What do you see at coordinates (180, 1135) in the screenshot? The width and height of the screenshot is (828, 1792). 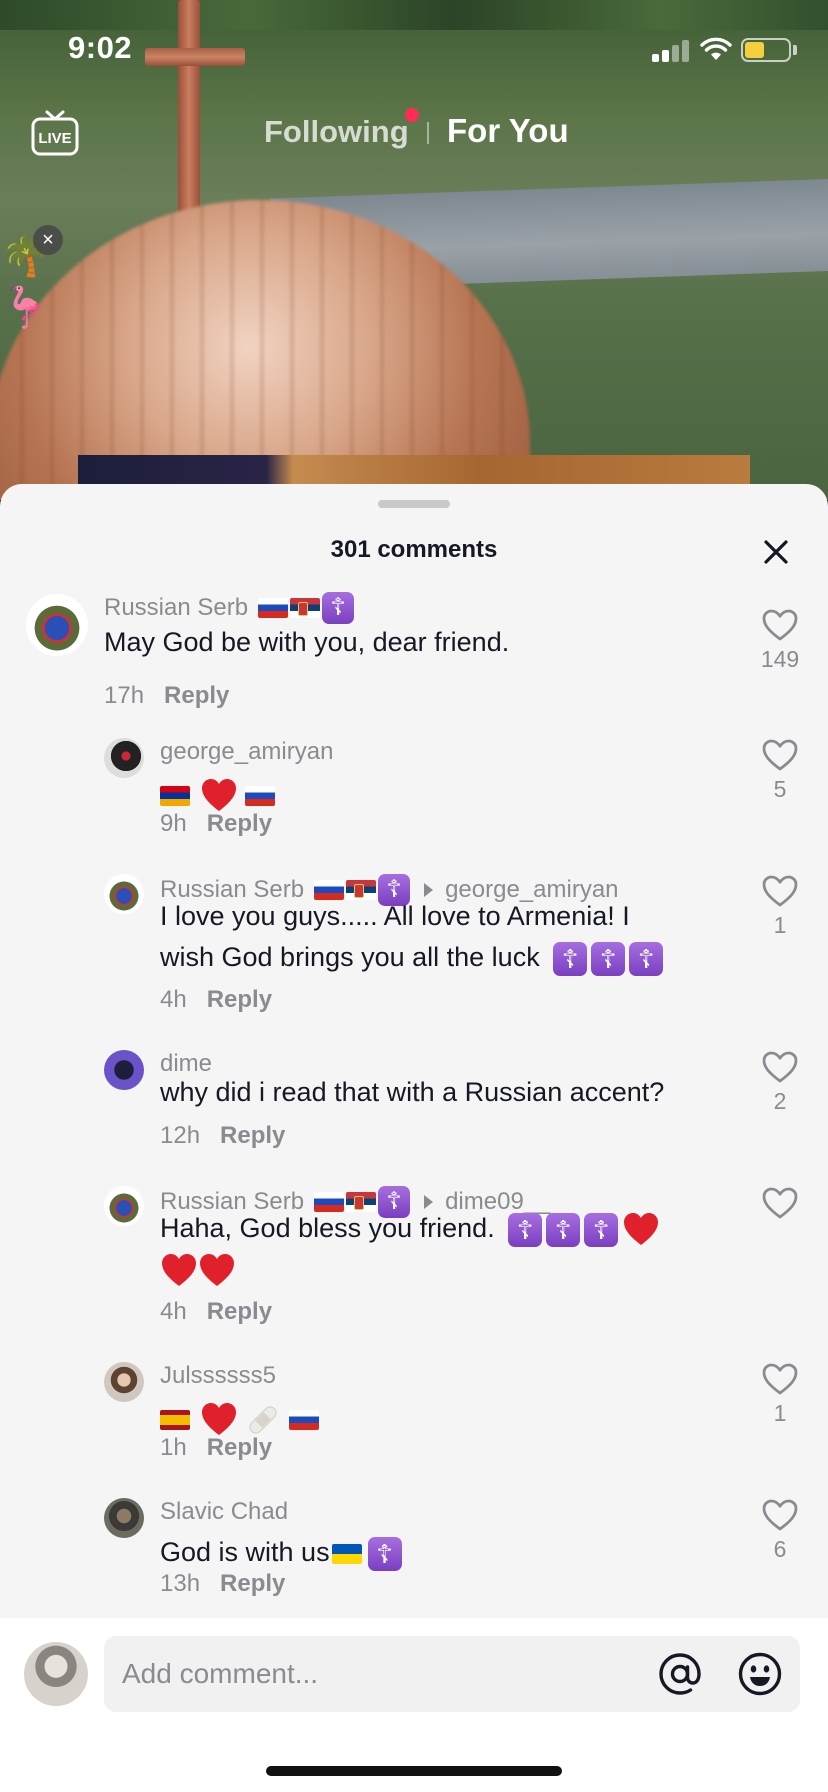 I see `comment-age: 12h` at bounding box center [180, 1135].